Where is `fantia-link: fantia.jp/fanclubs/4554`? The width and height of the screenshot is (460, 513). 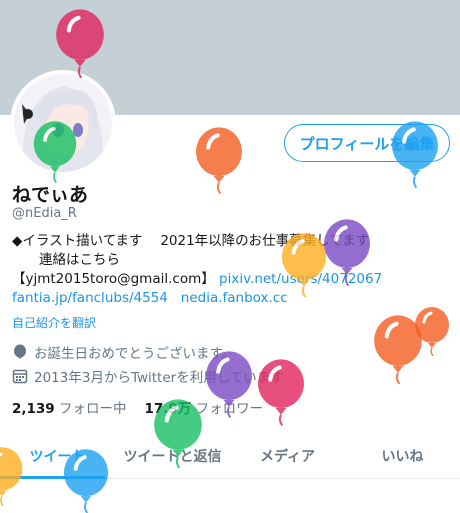
fantia-link: fantia.jp/fanclubs/4554 is located at coordinates (90, 298).